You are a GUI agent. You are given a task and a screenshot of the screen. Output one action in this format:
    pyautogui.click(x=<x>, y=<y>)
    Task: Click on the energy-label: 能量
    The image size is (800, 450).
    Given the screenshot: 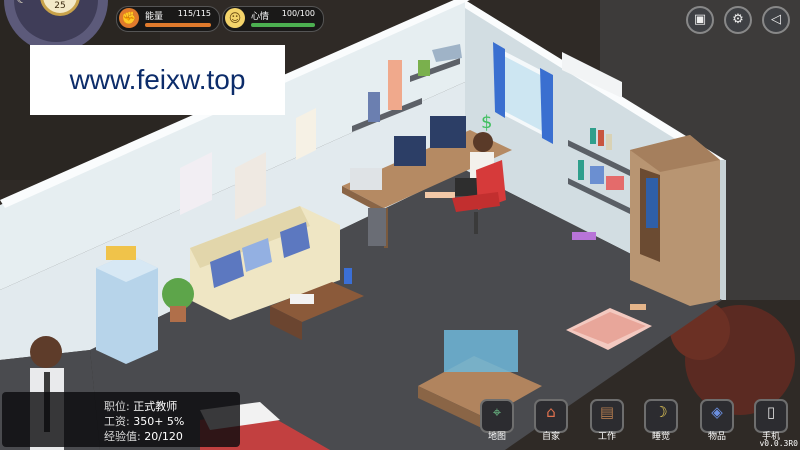 What is the action you would take?
    pyautogui.click(x=154, y=17)
    